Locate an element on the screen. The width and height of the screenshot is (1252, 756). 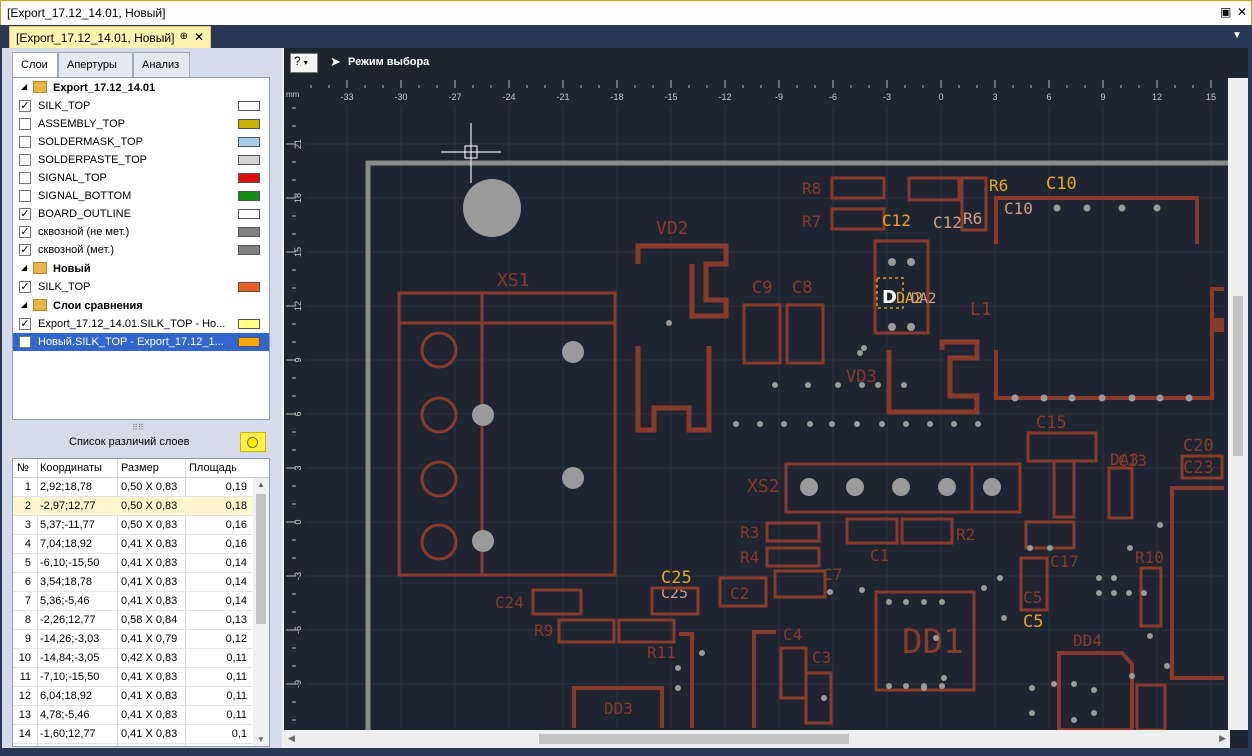
component-label: R7 is located at coordinates (811, 221).